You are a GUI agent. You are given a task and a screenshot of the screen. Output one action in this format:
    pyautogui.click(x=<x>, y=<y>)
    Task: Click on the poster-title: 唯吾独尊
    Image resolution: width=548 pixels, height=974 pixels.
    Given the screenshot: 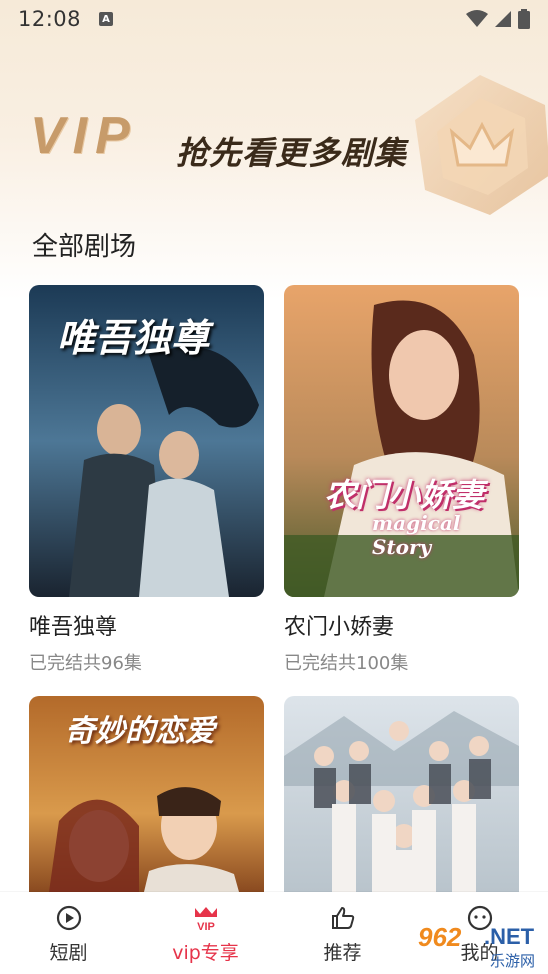 What is the action you would take?
    pyautogui.click(x=133, y=338)
    